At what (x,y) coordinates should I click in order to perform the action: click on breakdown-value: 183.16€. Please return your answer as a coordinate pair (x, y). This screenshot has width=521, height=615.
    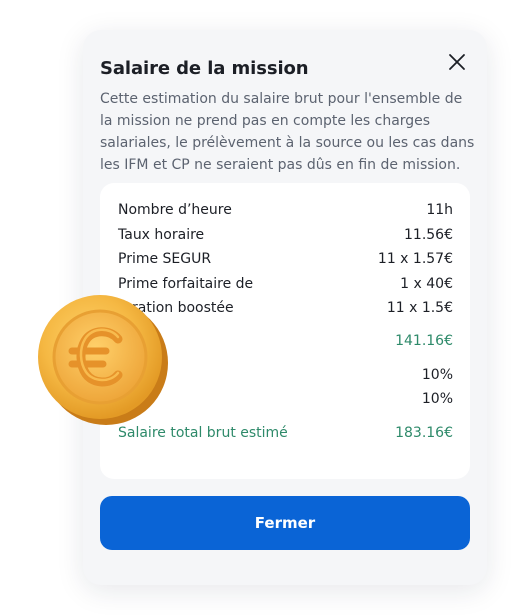
    Looking at the image, I should click on (424, 433).